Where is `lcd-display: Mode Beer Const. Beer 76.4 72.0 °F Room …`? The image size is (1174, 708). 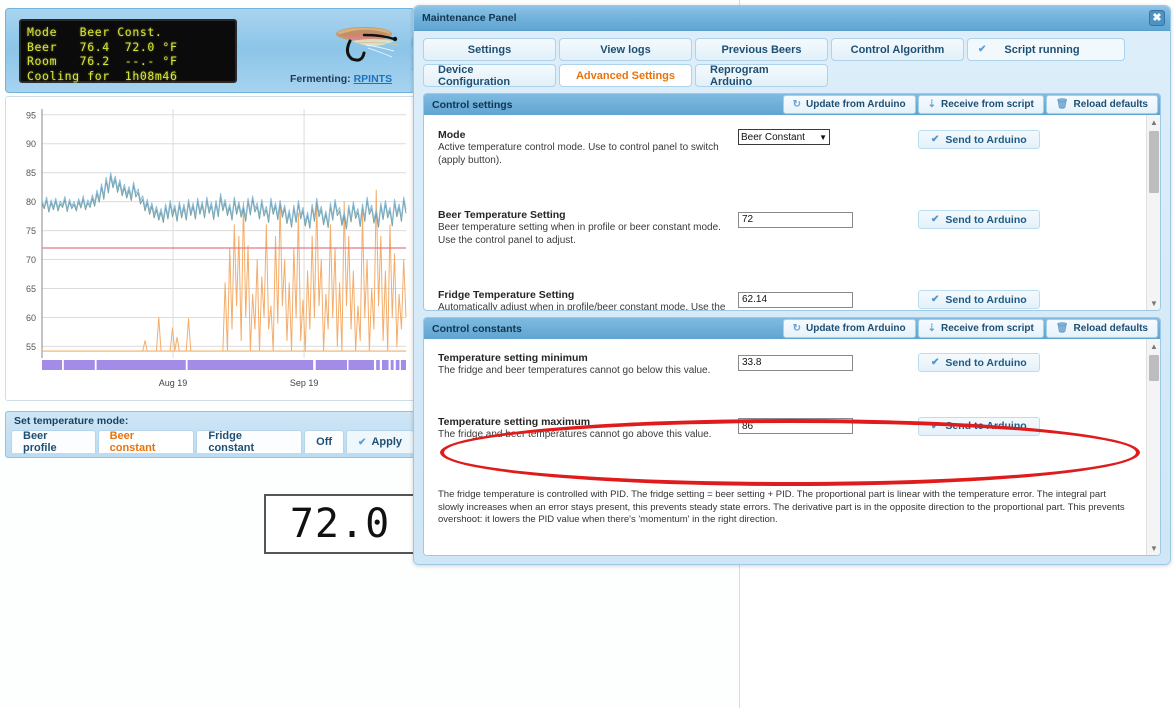 lcd-display: Mode Beer Const. Beer 76.4 72.0 °F Room … is located at coordinates (128, 51).